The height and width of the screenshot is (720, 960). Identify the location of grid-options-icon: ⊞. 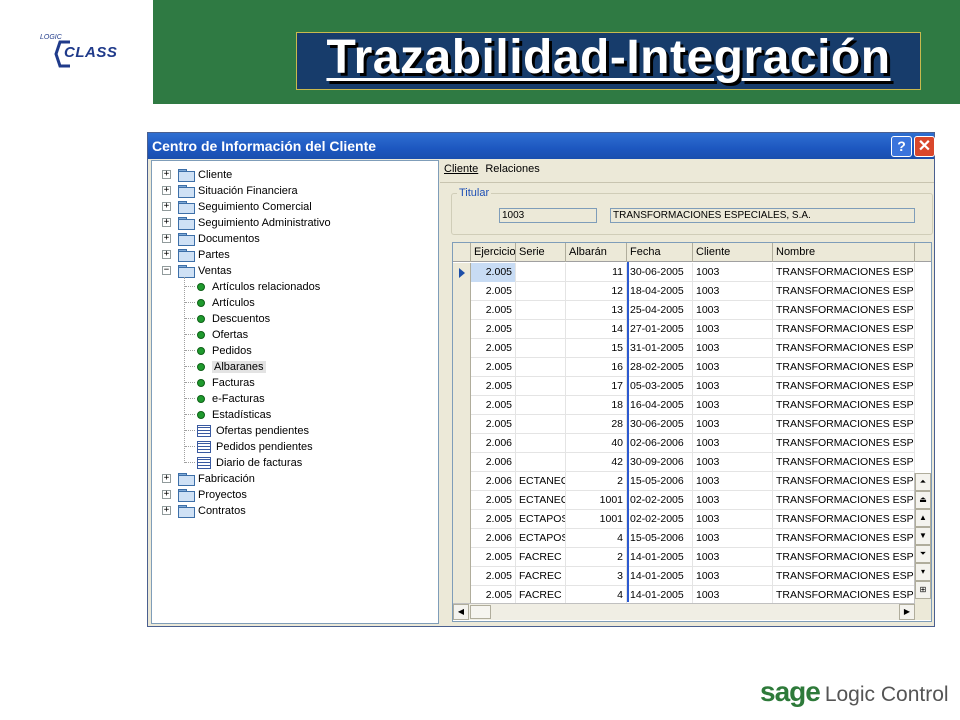
(923, 590).